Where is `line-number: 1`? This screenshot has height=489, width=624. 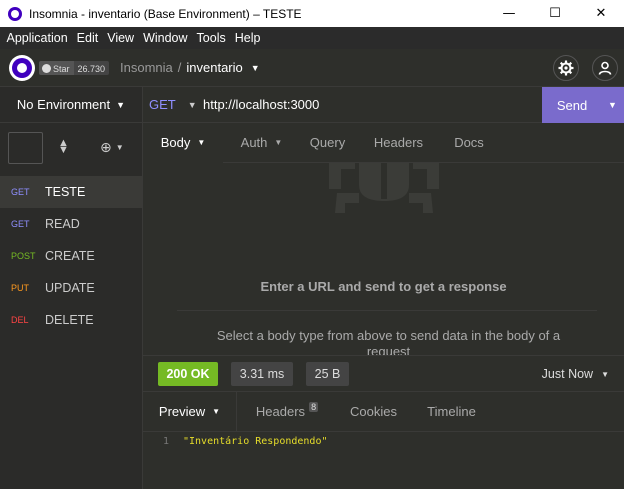
line-number: 1 is located at coordinates (165, 441).